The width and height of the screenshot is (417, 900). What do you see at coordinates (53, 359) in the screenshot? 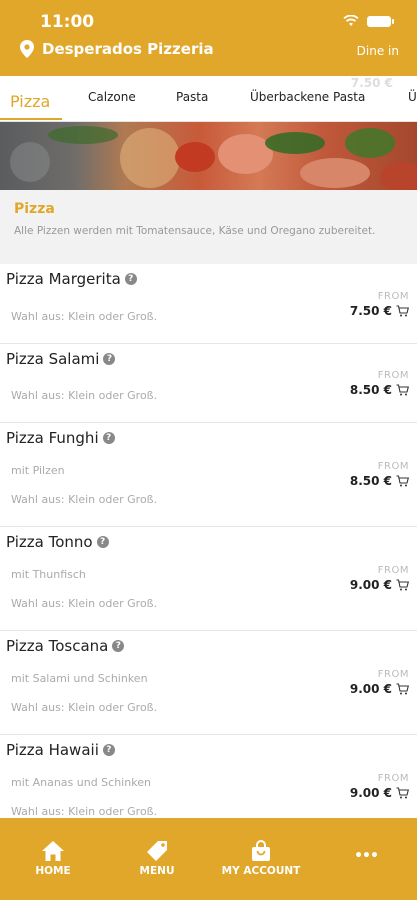
I see `item-name: Pizza Salami` at bounding box center [53, 359].